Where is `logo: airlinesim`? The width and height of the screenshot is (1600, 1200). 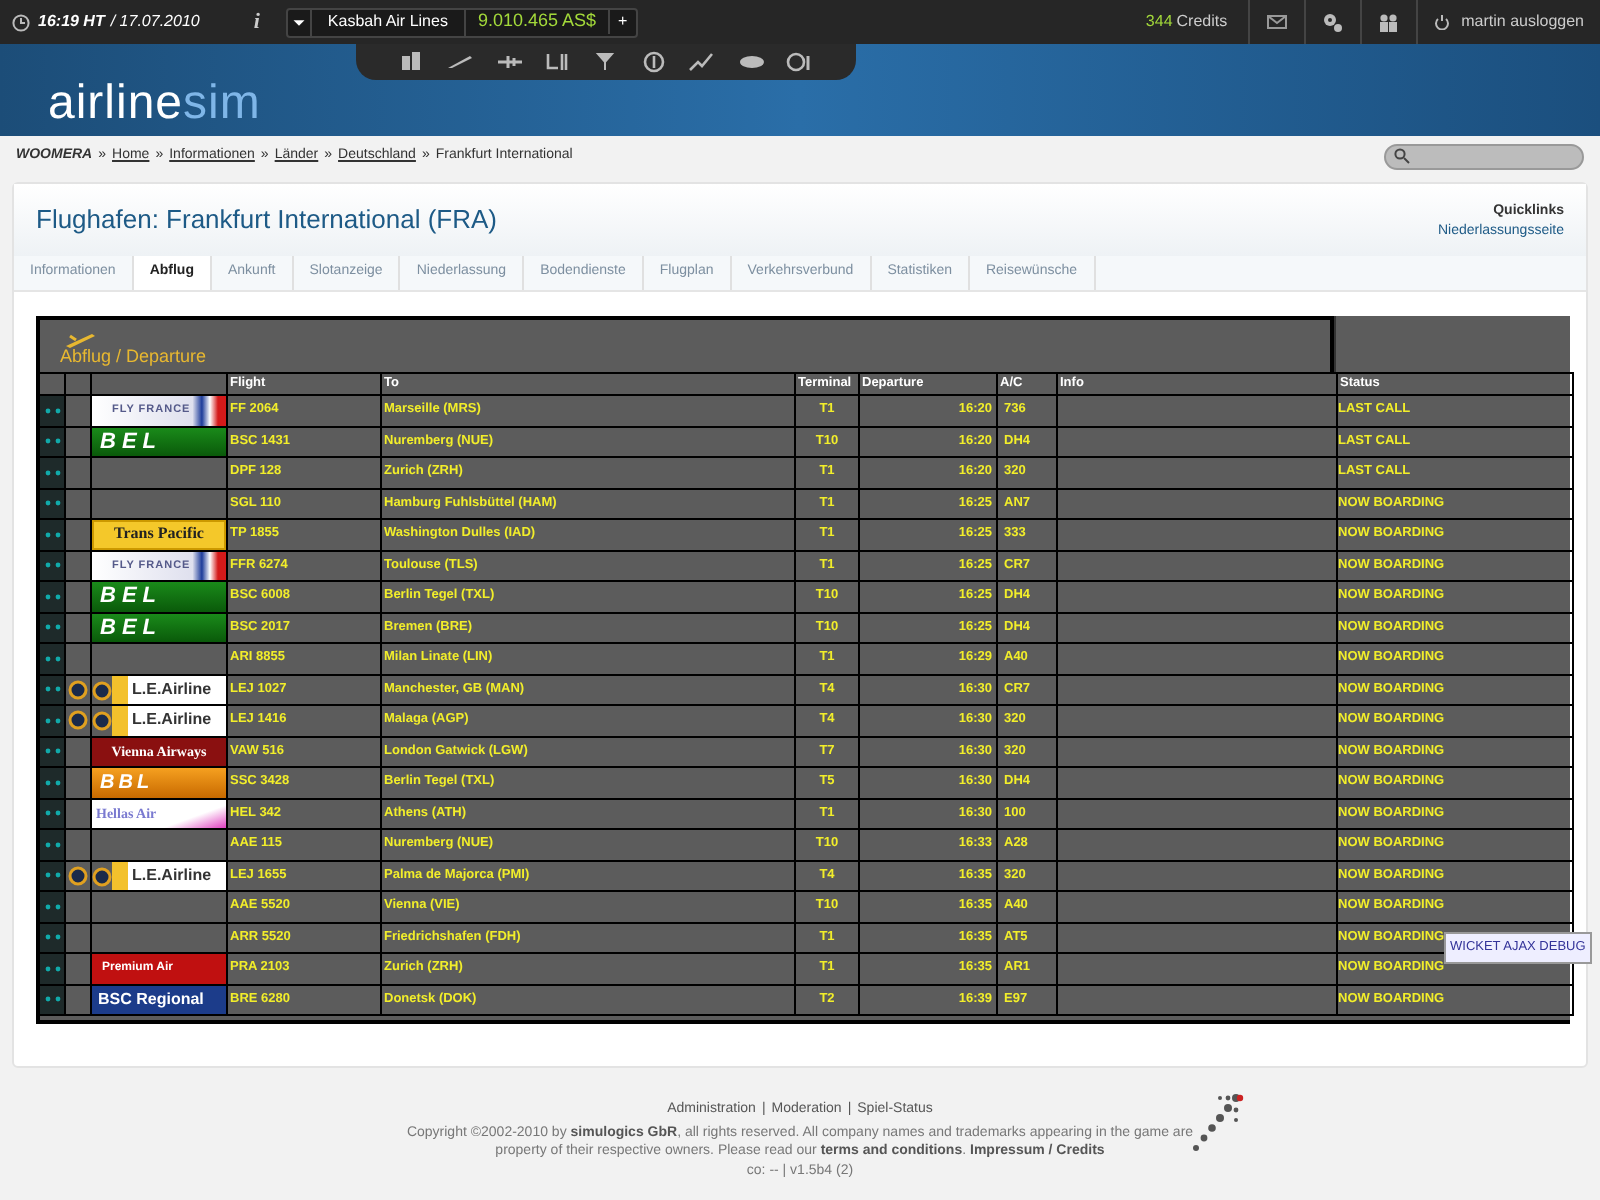 logo: airlinesim is located at coordinates (154, 104).